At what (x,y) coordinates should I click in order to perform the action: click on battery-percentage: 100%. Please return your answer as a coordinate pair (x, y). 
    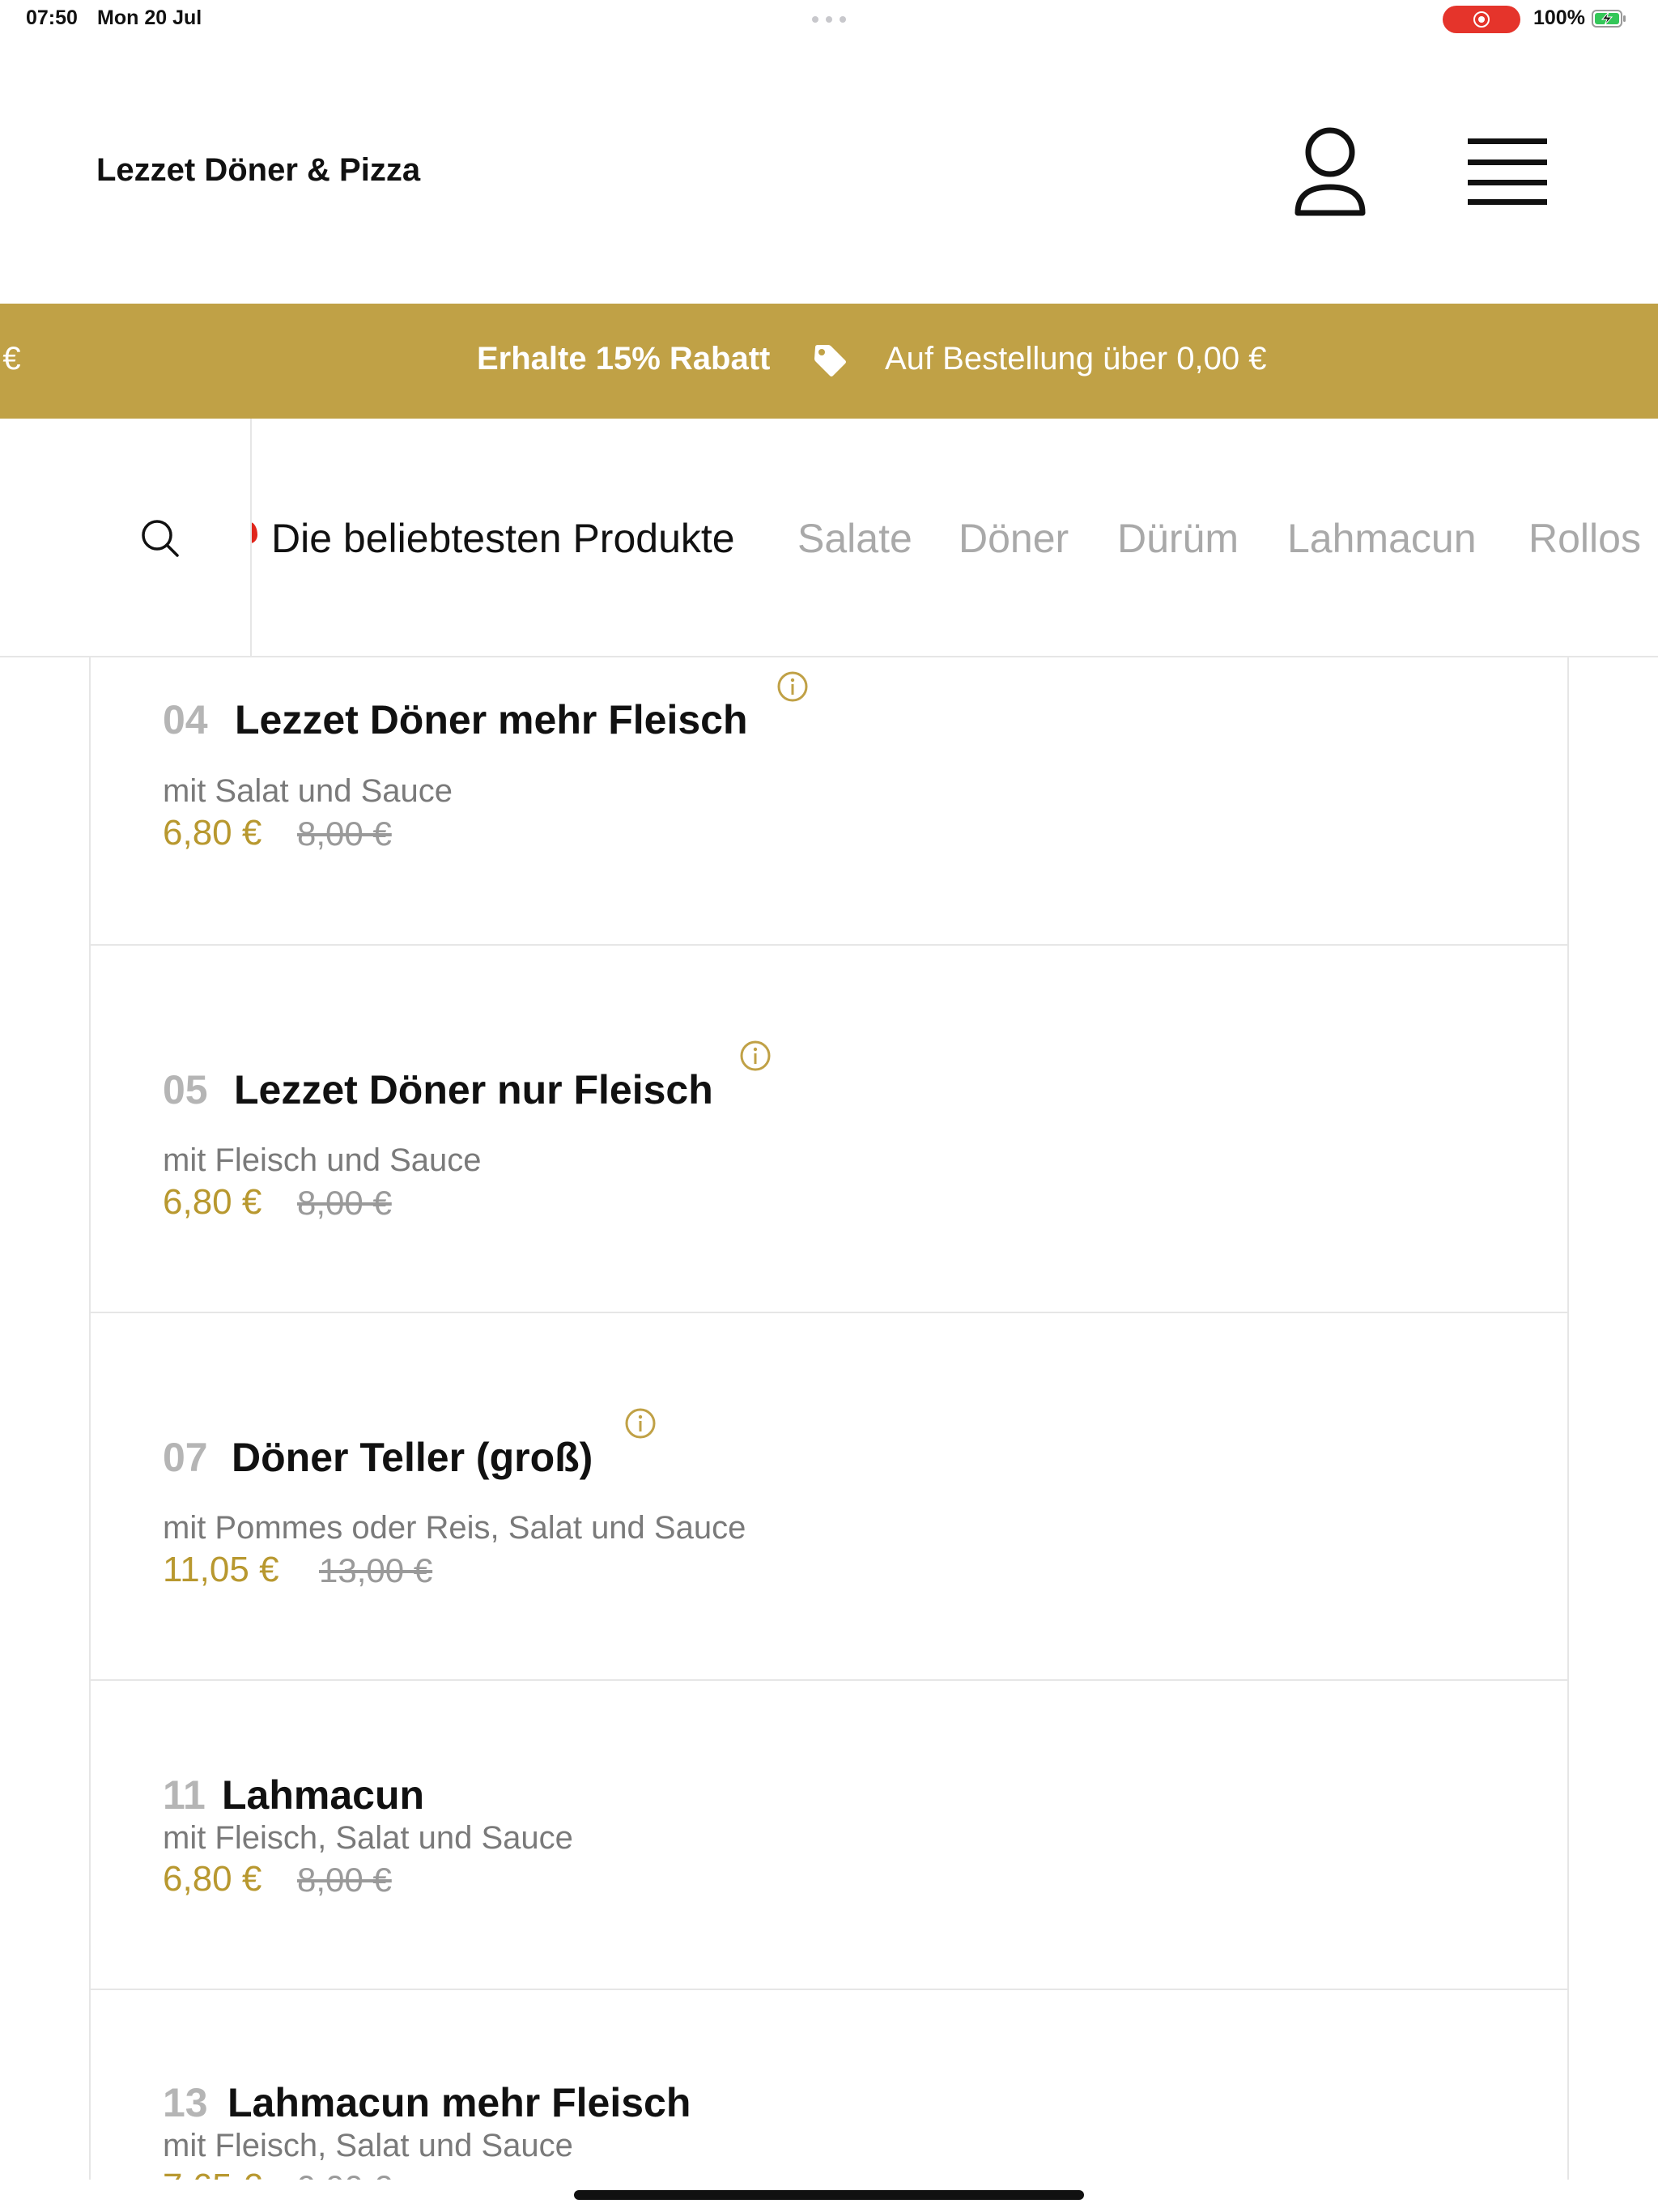
    Looking at the image, I should click on (1559, 18).